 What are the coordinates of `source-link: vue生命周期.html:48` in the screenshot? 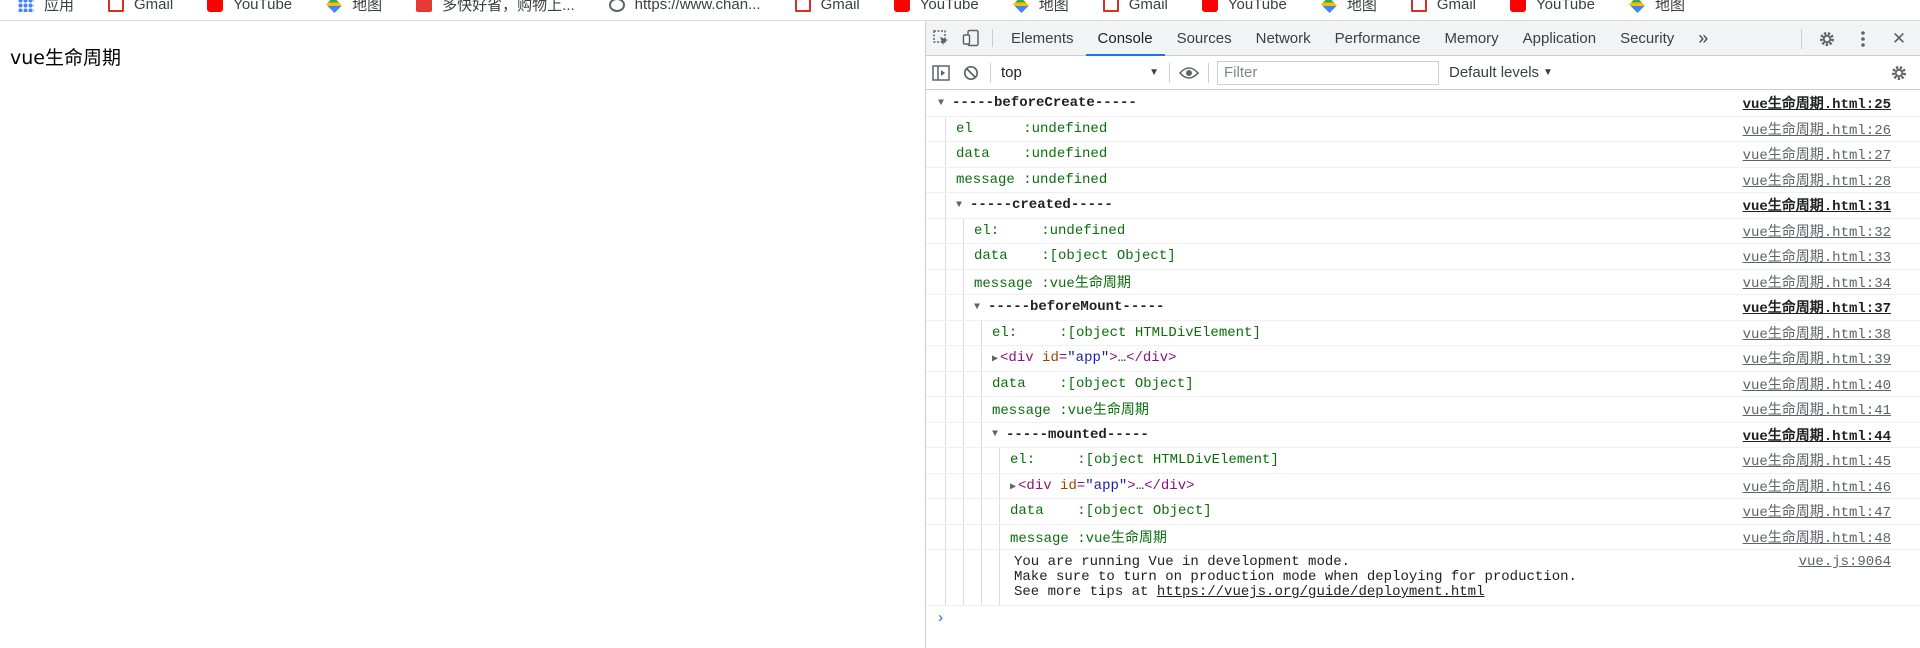 It's located at (1817, 537).